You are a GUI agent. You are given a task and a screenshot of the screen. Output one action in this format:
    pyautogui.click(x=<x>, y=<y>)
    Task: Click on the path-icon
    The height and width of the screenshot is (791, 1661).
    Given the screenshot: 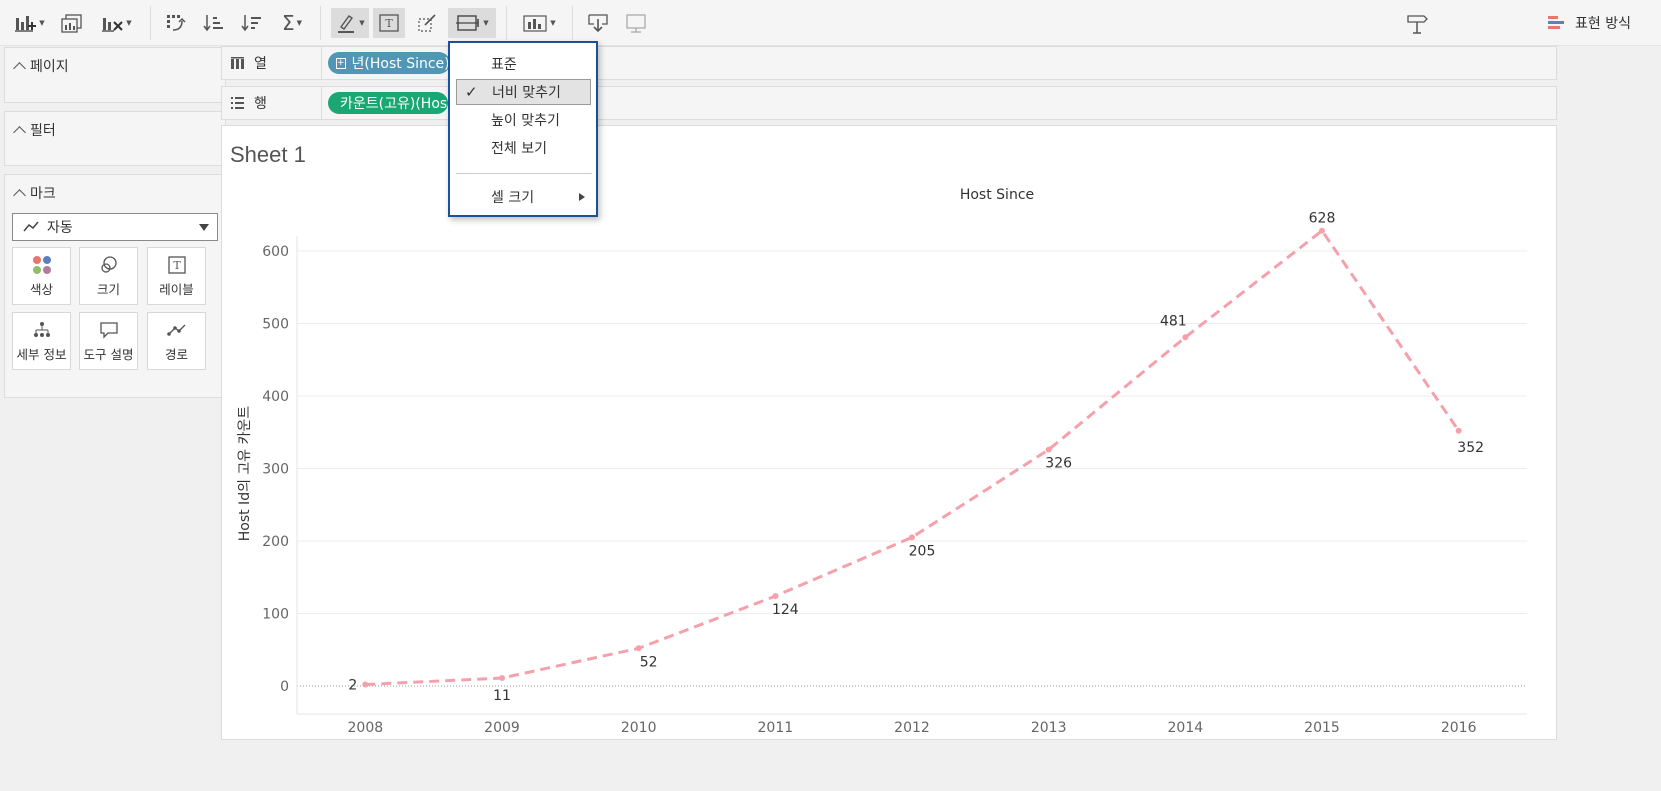 What is the action you would take?
    pyautogui.click(x=175, y=330)
    